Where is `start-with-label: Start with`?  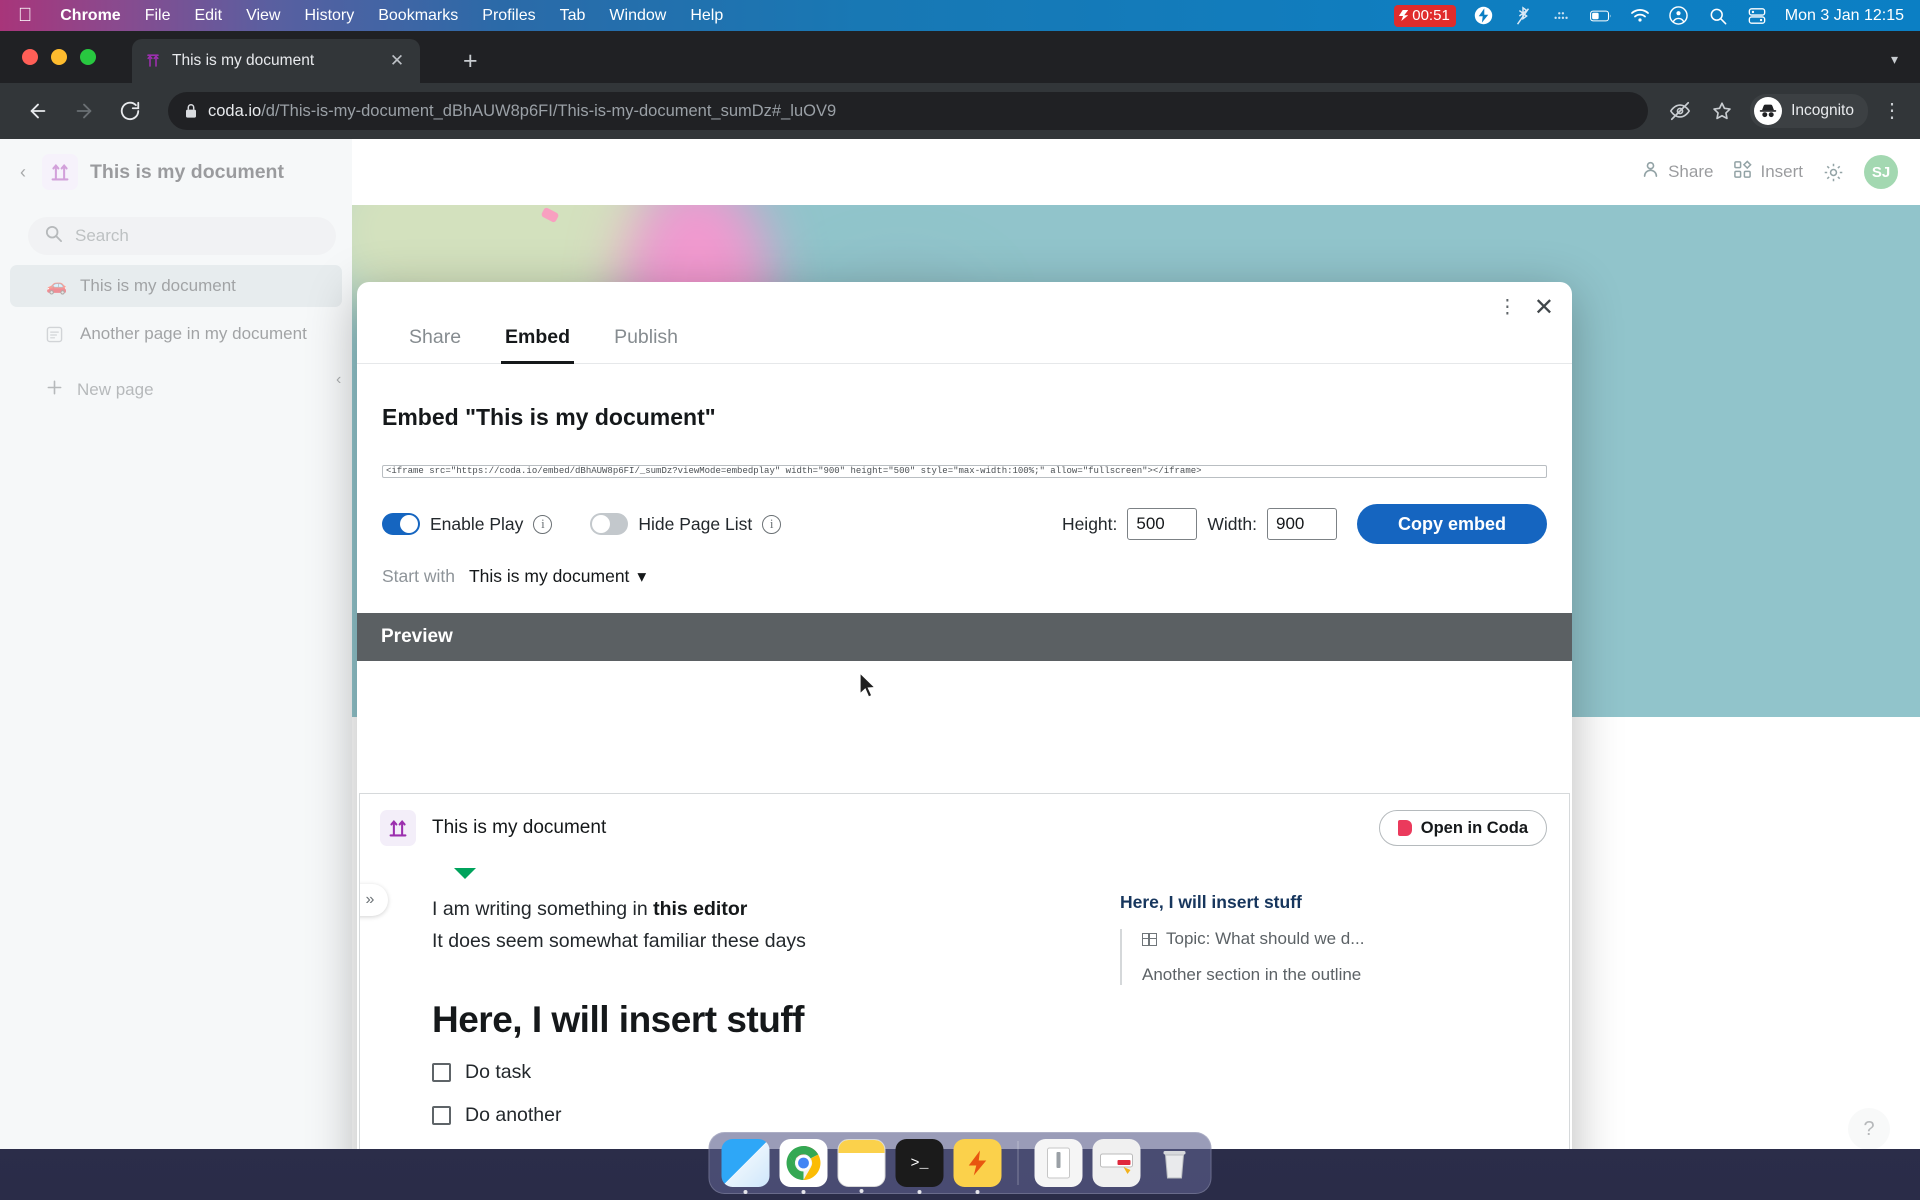
start-with-label: Start with is located at coordinates (418, 576).